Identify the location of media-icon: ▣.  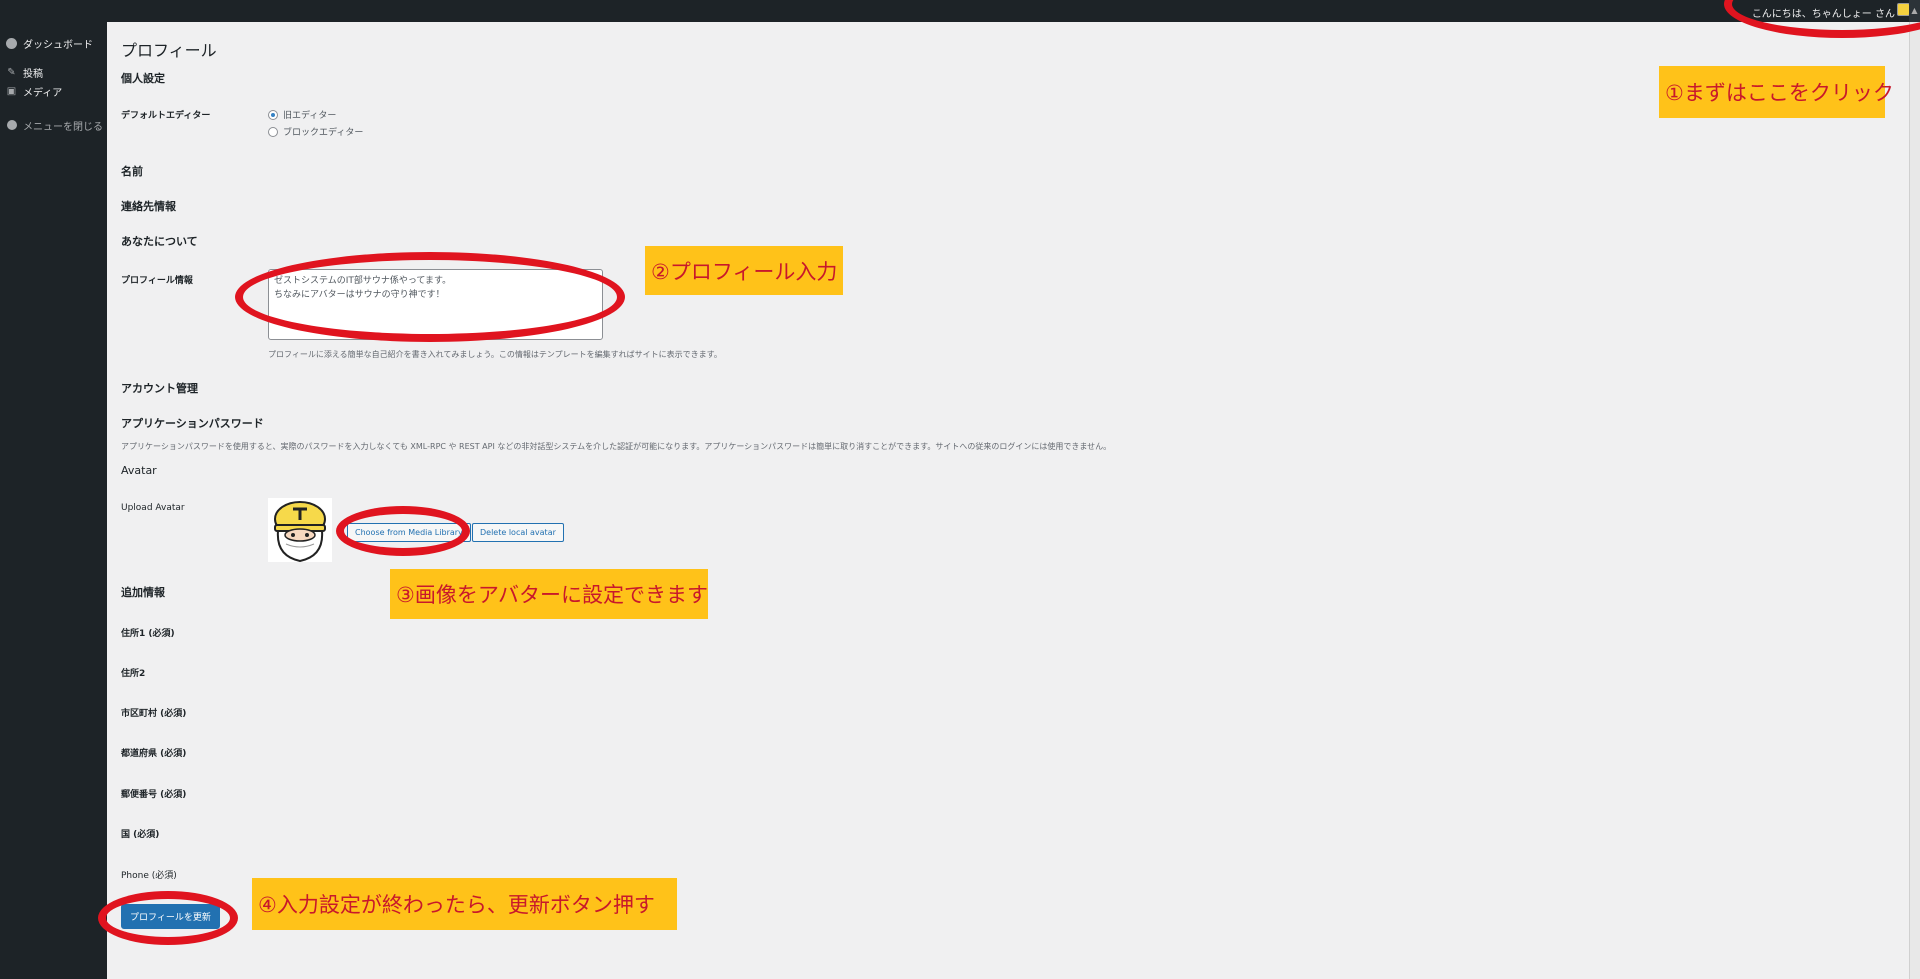
(11, 91).